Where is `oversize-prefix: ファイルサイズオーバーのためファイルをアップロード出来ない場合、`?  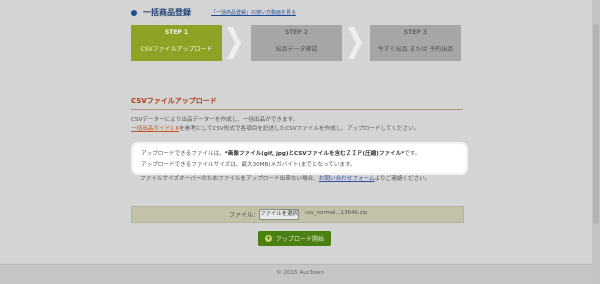
oversize-prefix: ファイルサイズオーバーのためファイルをアップロード出来ない場合、 is located at coordinates (229, 179).